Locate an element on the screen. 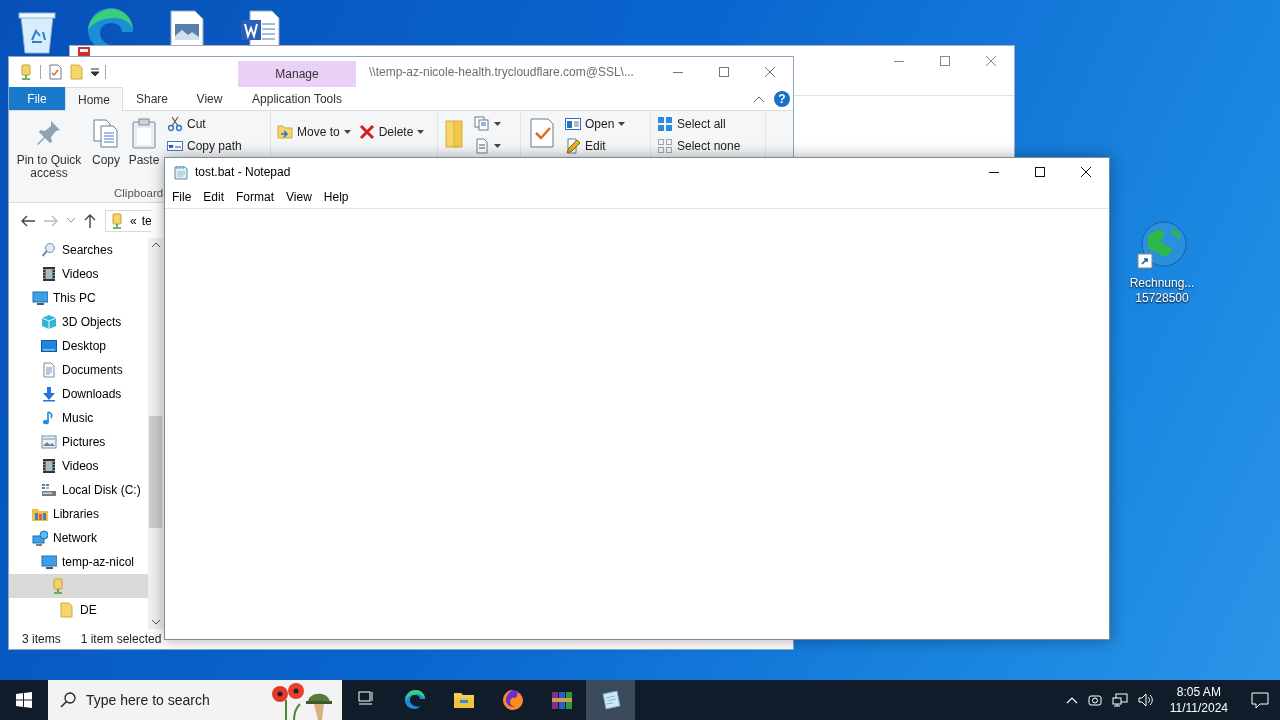  edit-button: Edit is located at coordinates (595, 146).